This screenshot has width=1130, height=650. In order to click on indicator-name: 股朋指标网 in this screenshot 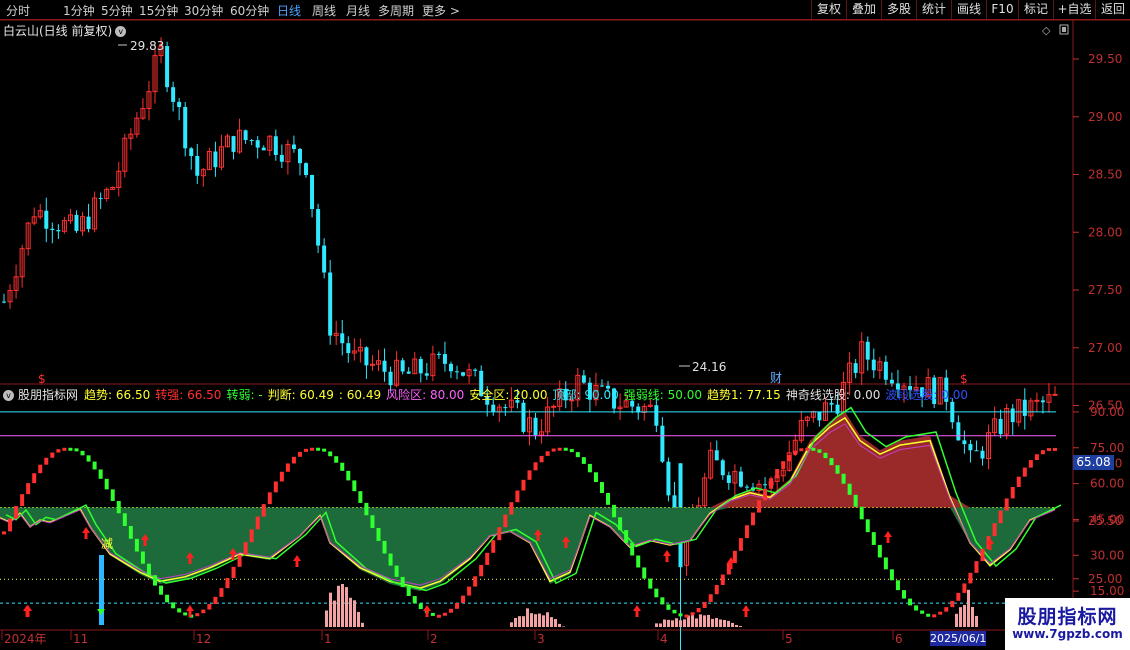, I will do `click(48, 395)`.